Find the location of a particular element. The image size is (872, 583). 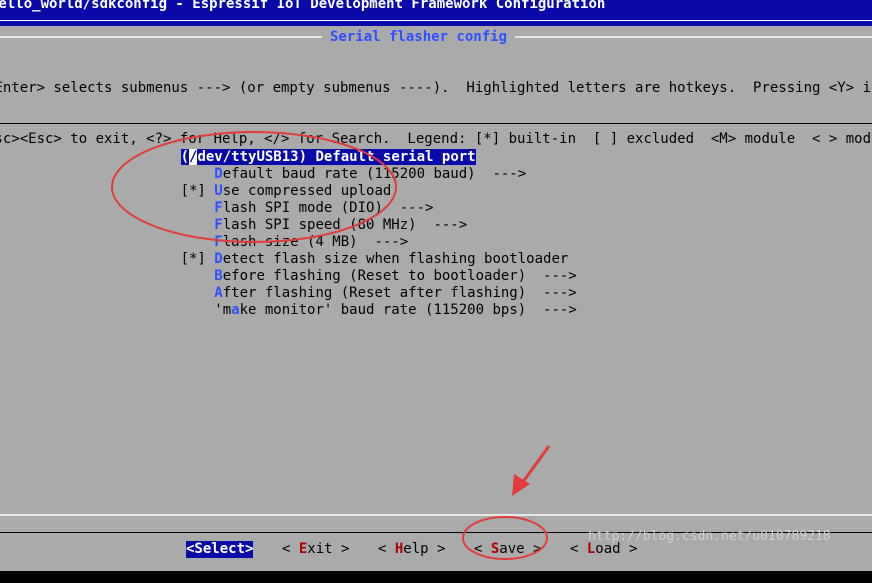

menu-item-label: ke monitor' baud rate (115200 bps) ---> is located at coordinates (408, 310).